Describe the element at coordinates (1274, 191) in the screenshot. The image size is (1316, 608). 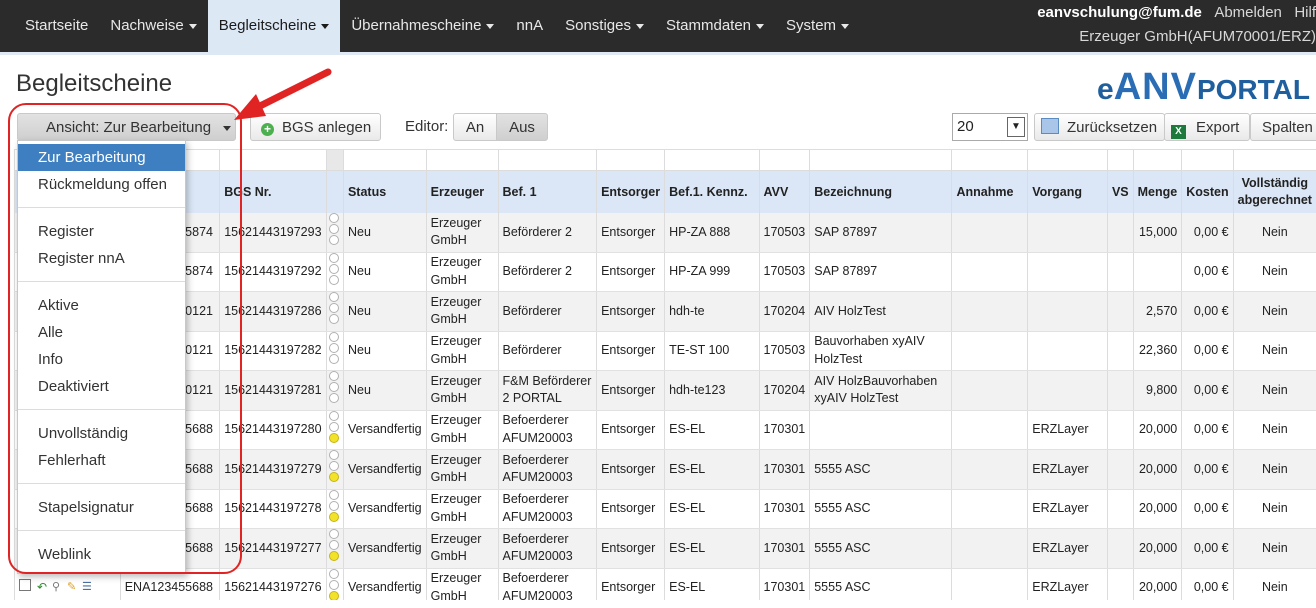
I see `column-header: Vollständig abgerechnet` at that location.